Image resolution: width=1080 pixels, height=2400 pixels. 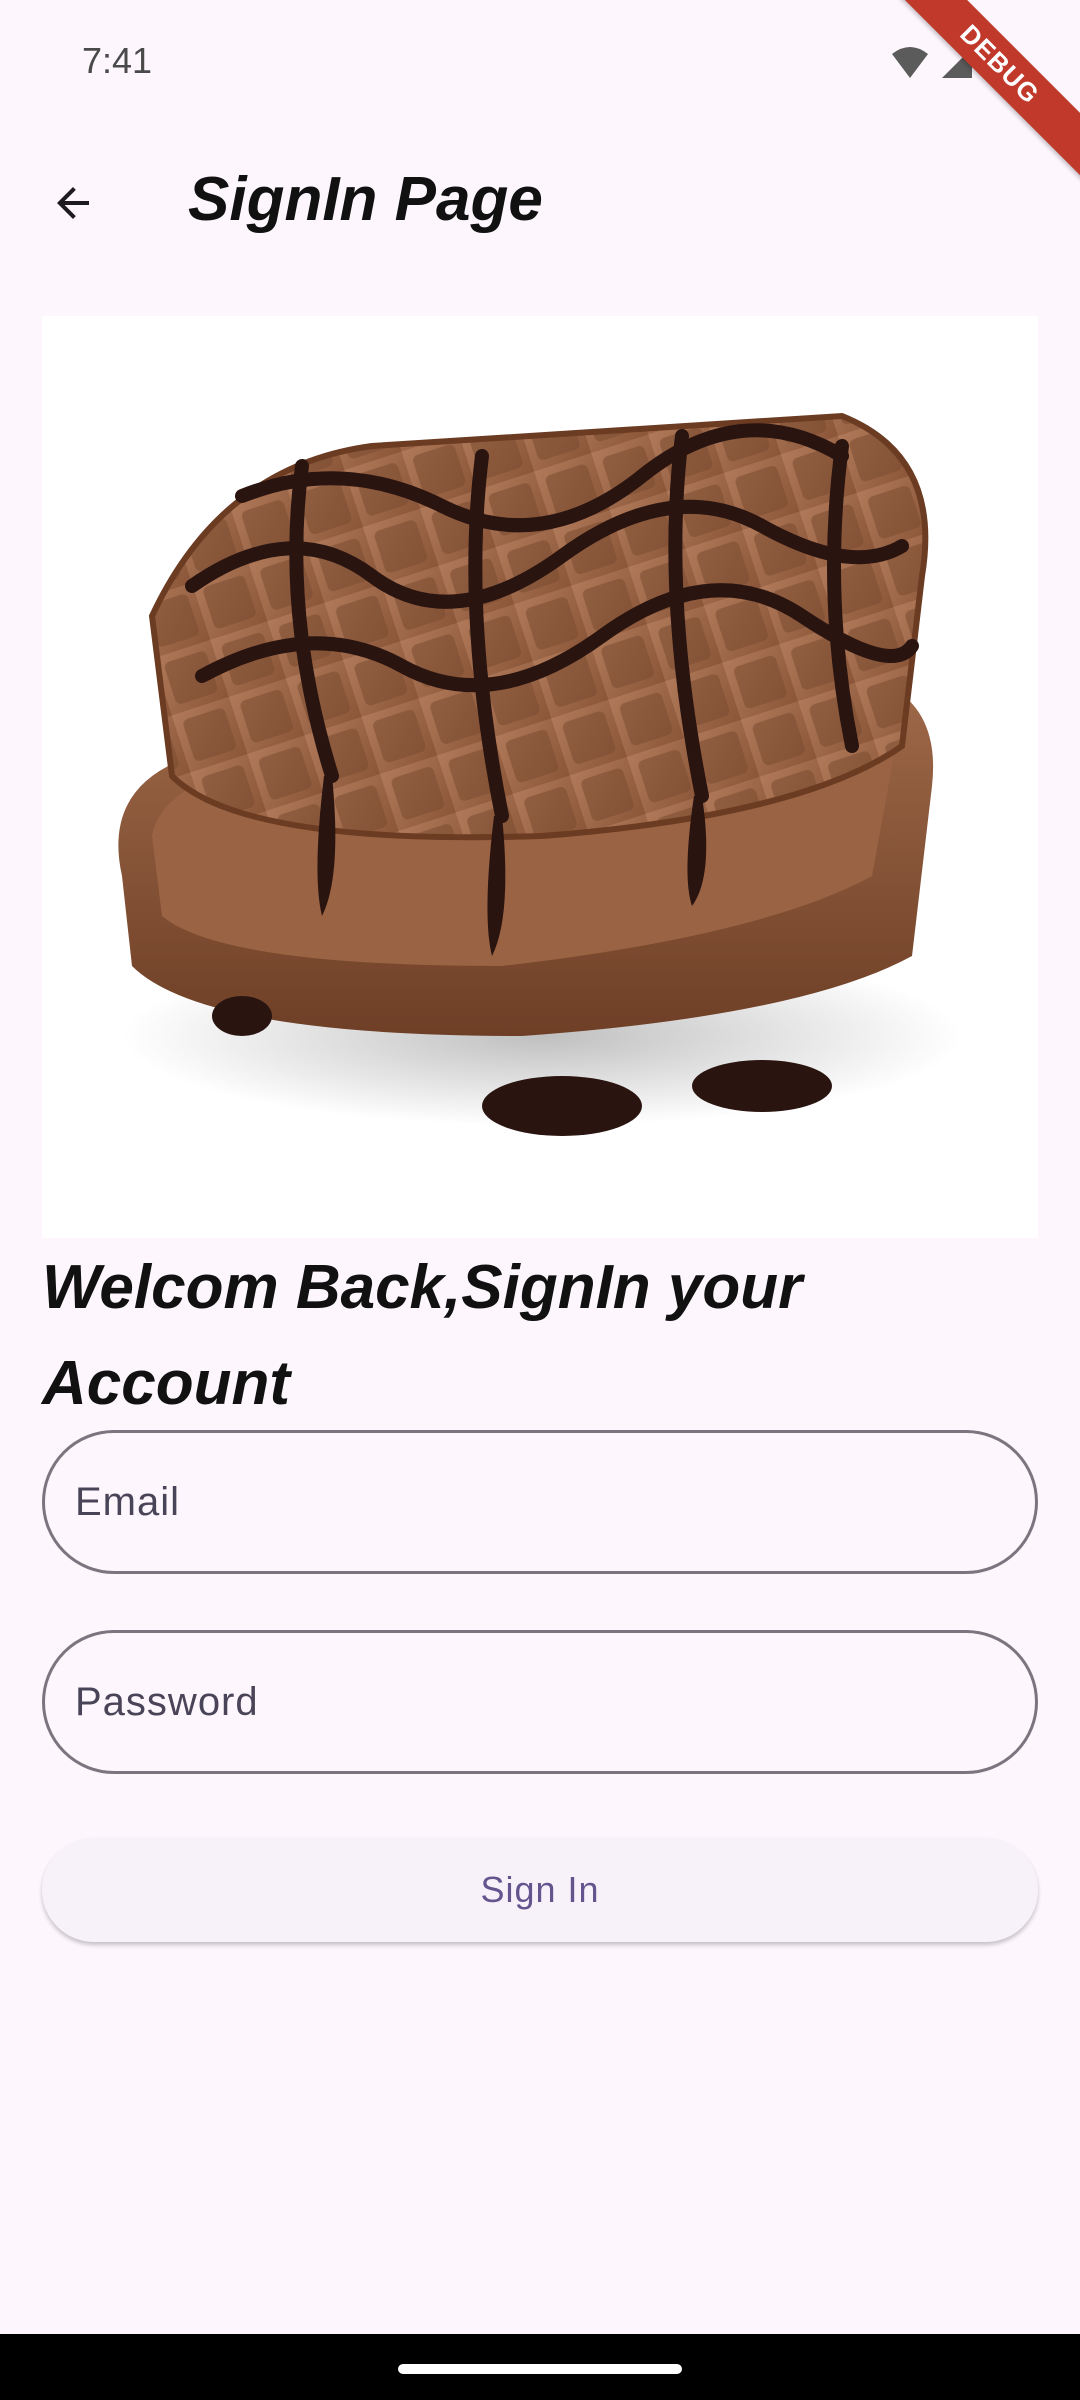 I want to click on home-indicator, so click(x=540, y=2369).